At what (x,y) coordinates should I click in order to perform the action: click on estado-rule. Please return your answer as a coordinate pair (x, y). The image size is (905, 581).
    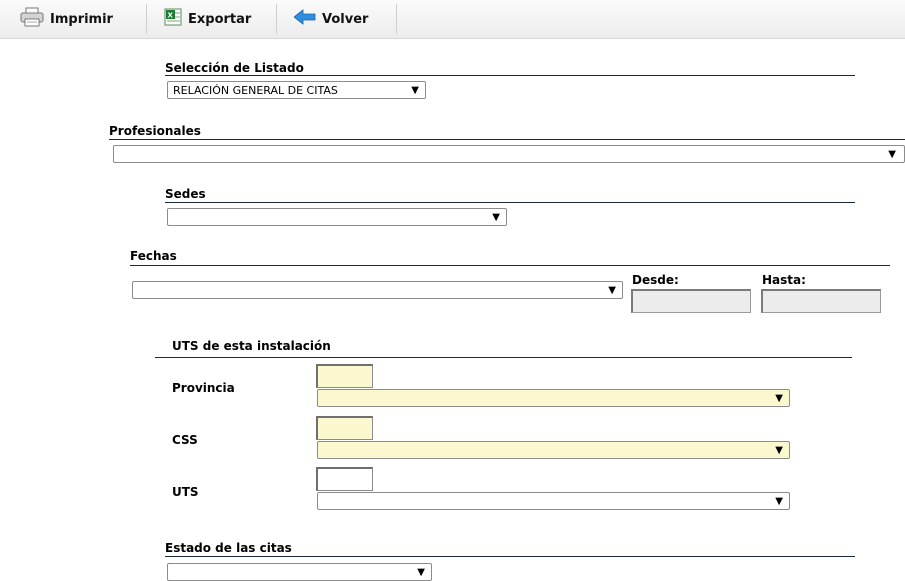
    Looking at the image, I should click on (510, 556).